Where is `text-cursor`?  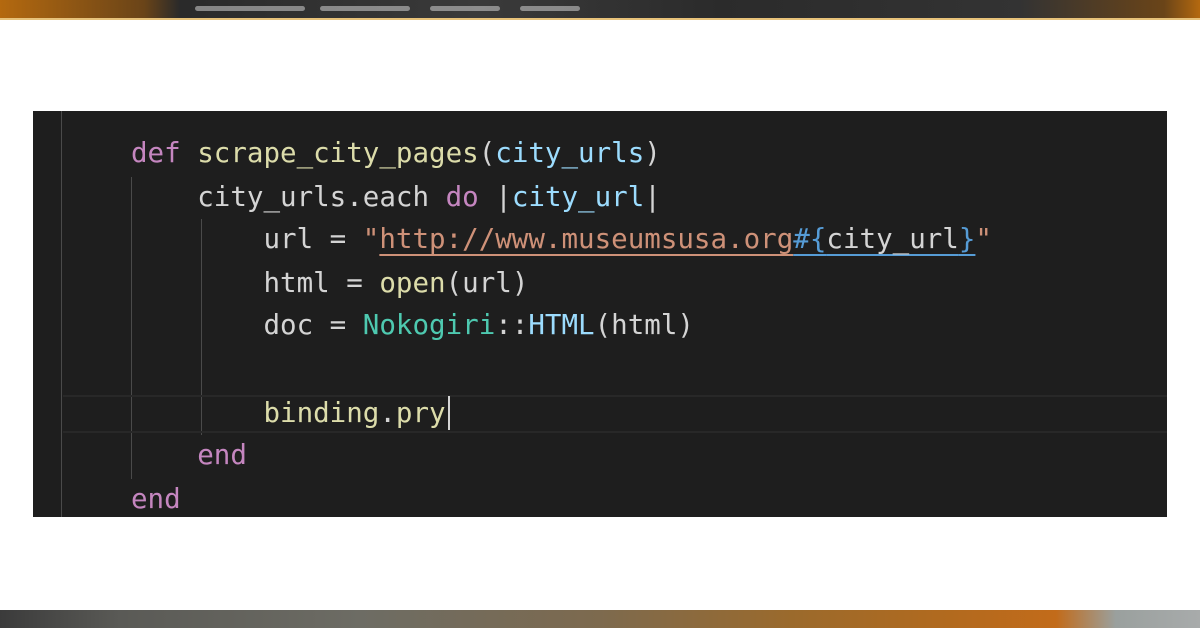
text-cursor is located at coordinates (449, 413).